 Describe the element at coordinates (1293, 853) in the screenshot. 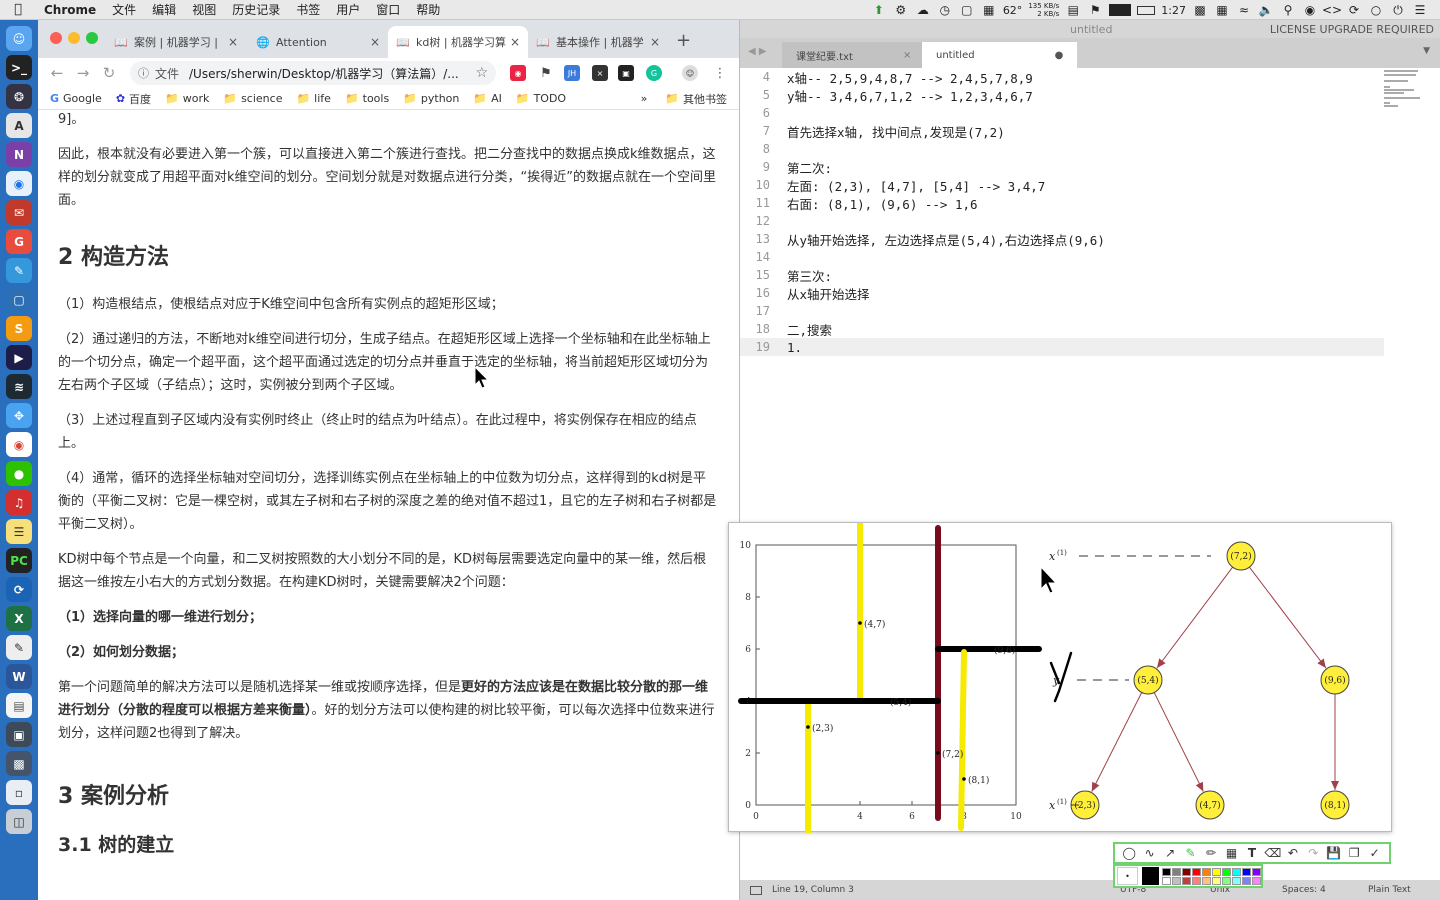

I see `undo-icon: ↶` at that location.